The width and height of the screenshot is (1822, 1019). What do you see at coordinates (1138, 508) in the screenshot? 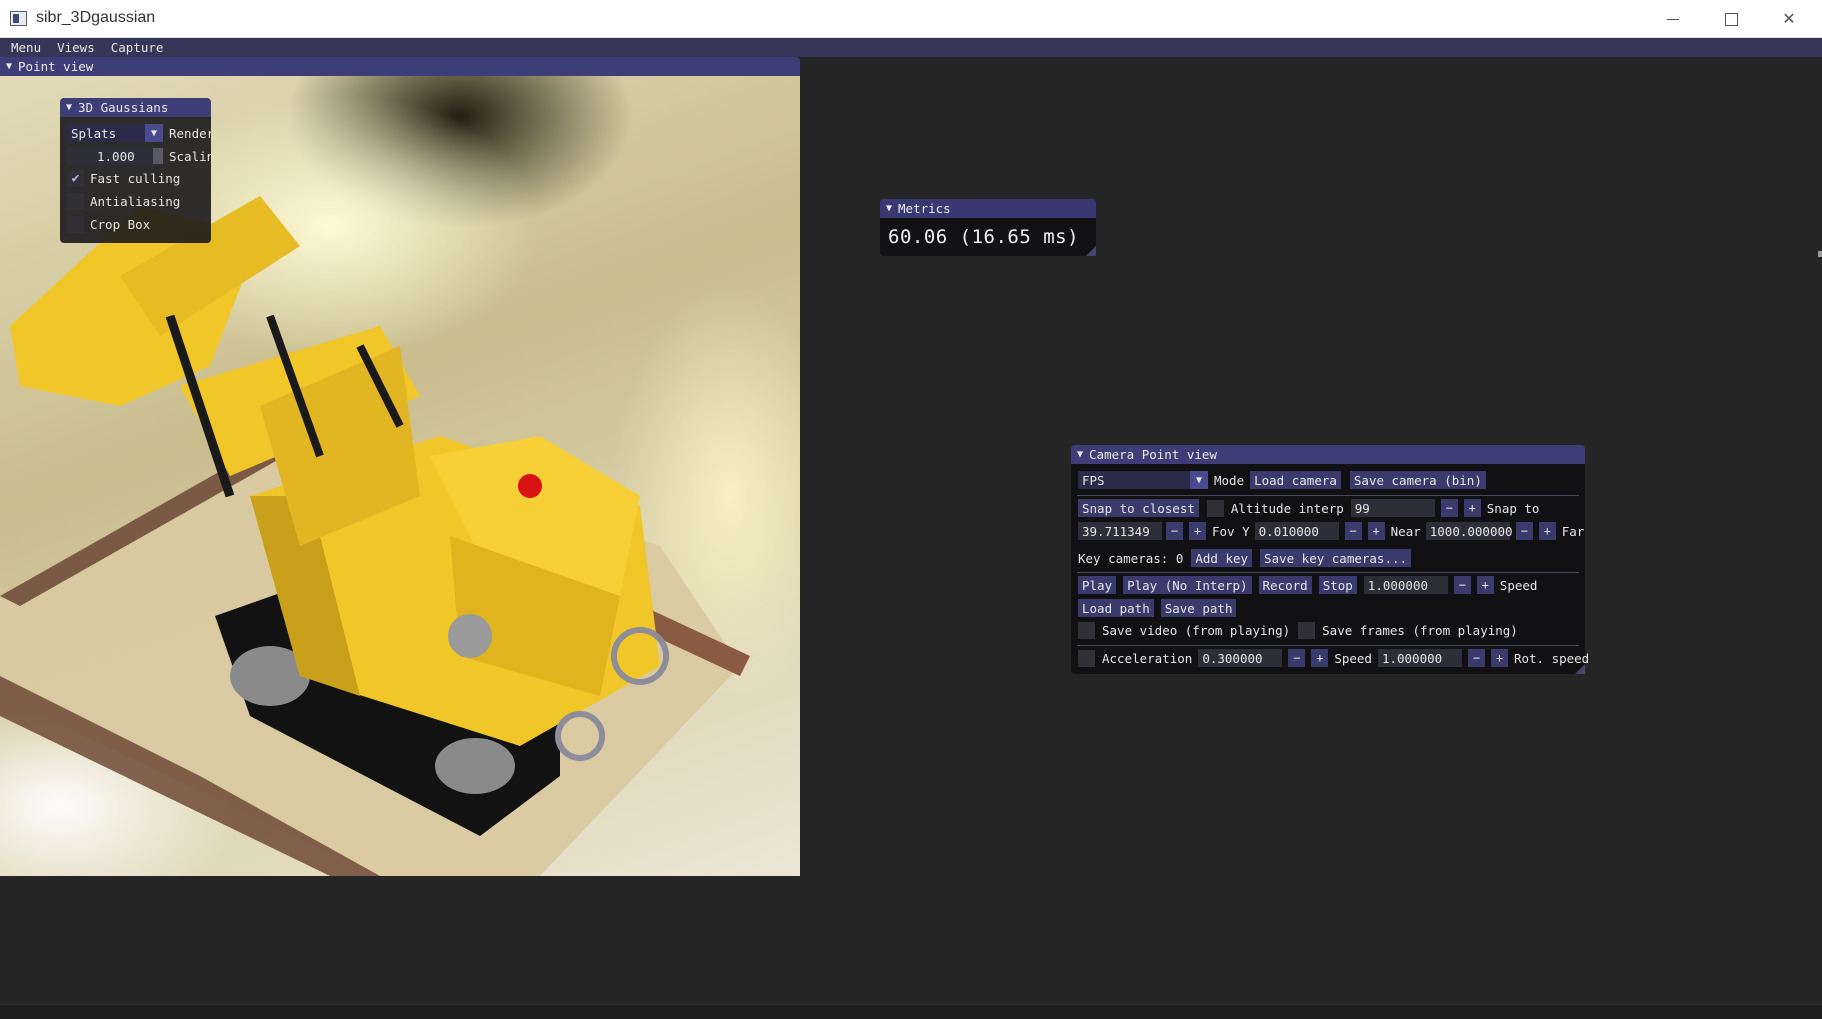
I see `snap-to-closest-button: Snap to closest` at bounding box center [1138, 508].